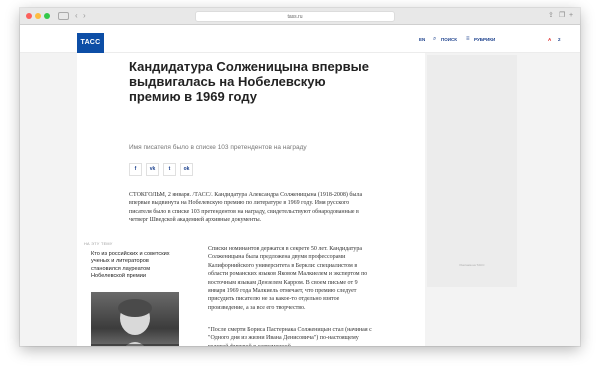 This screenshot has height=368, width=600. What do you see at coordinates (63, 16) in the screenshot?
I see `sidebar-icon` at bounding box center [63, 16].